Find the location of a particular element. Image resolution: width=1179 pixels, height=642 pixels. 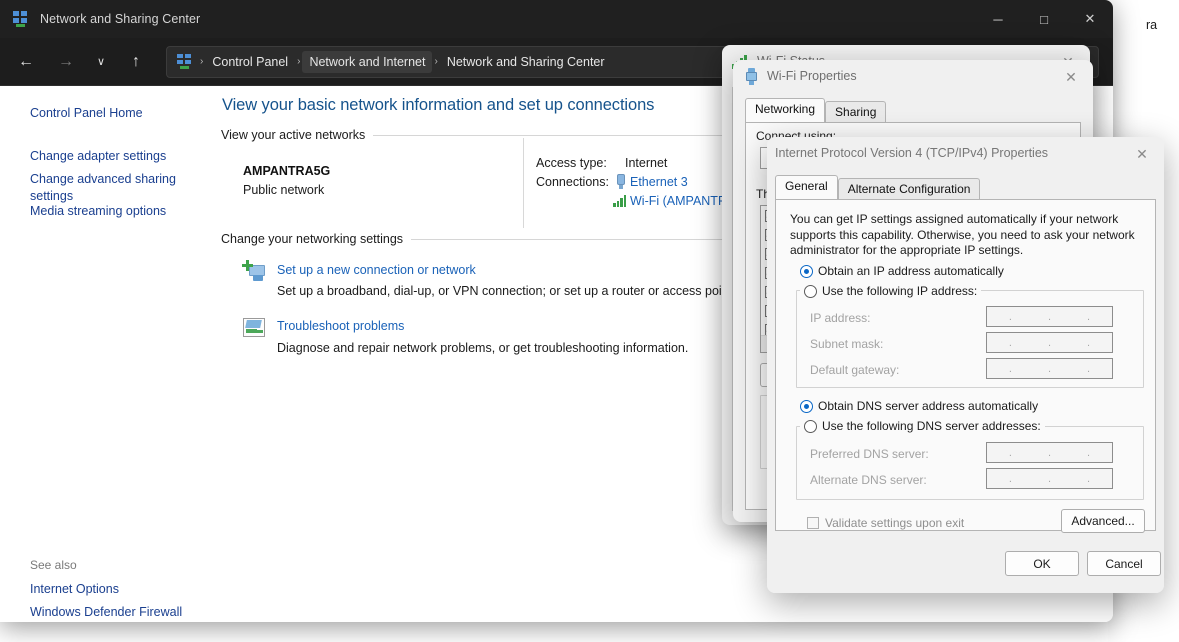

ethernet-icon is located at coordinates (621, 181).